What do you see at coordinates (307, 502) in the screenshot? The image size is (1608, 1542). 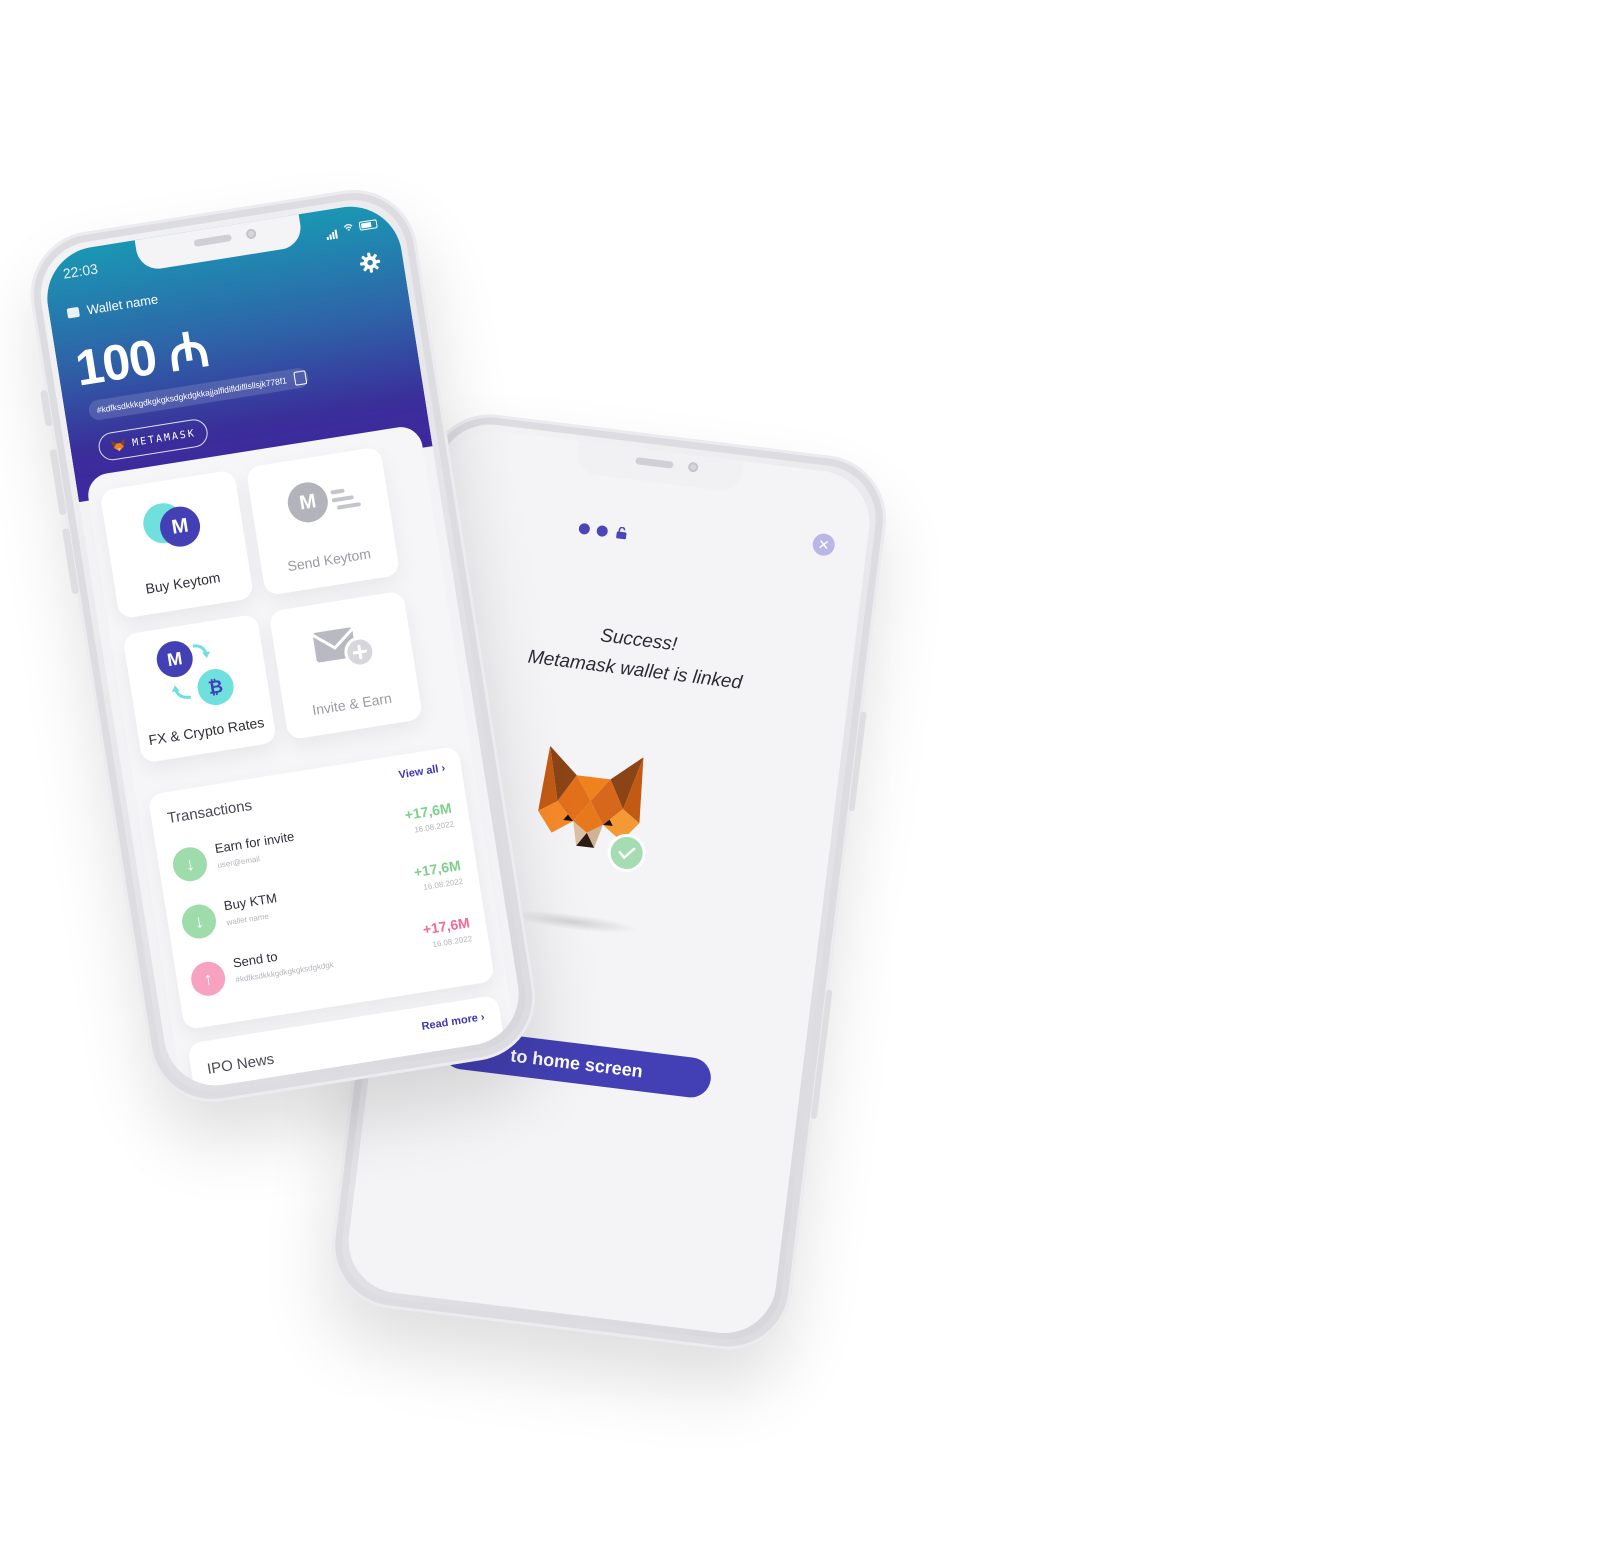 I see `send-coin-icon: M` at bounding box center [307, 502].